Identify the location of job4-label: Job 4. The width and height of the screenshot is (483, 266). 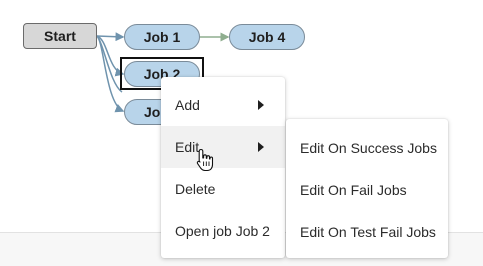
(267, 37).